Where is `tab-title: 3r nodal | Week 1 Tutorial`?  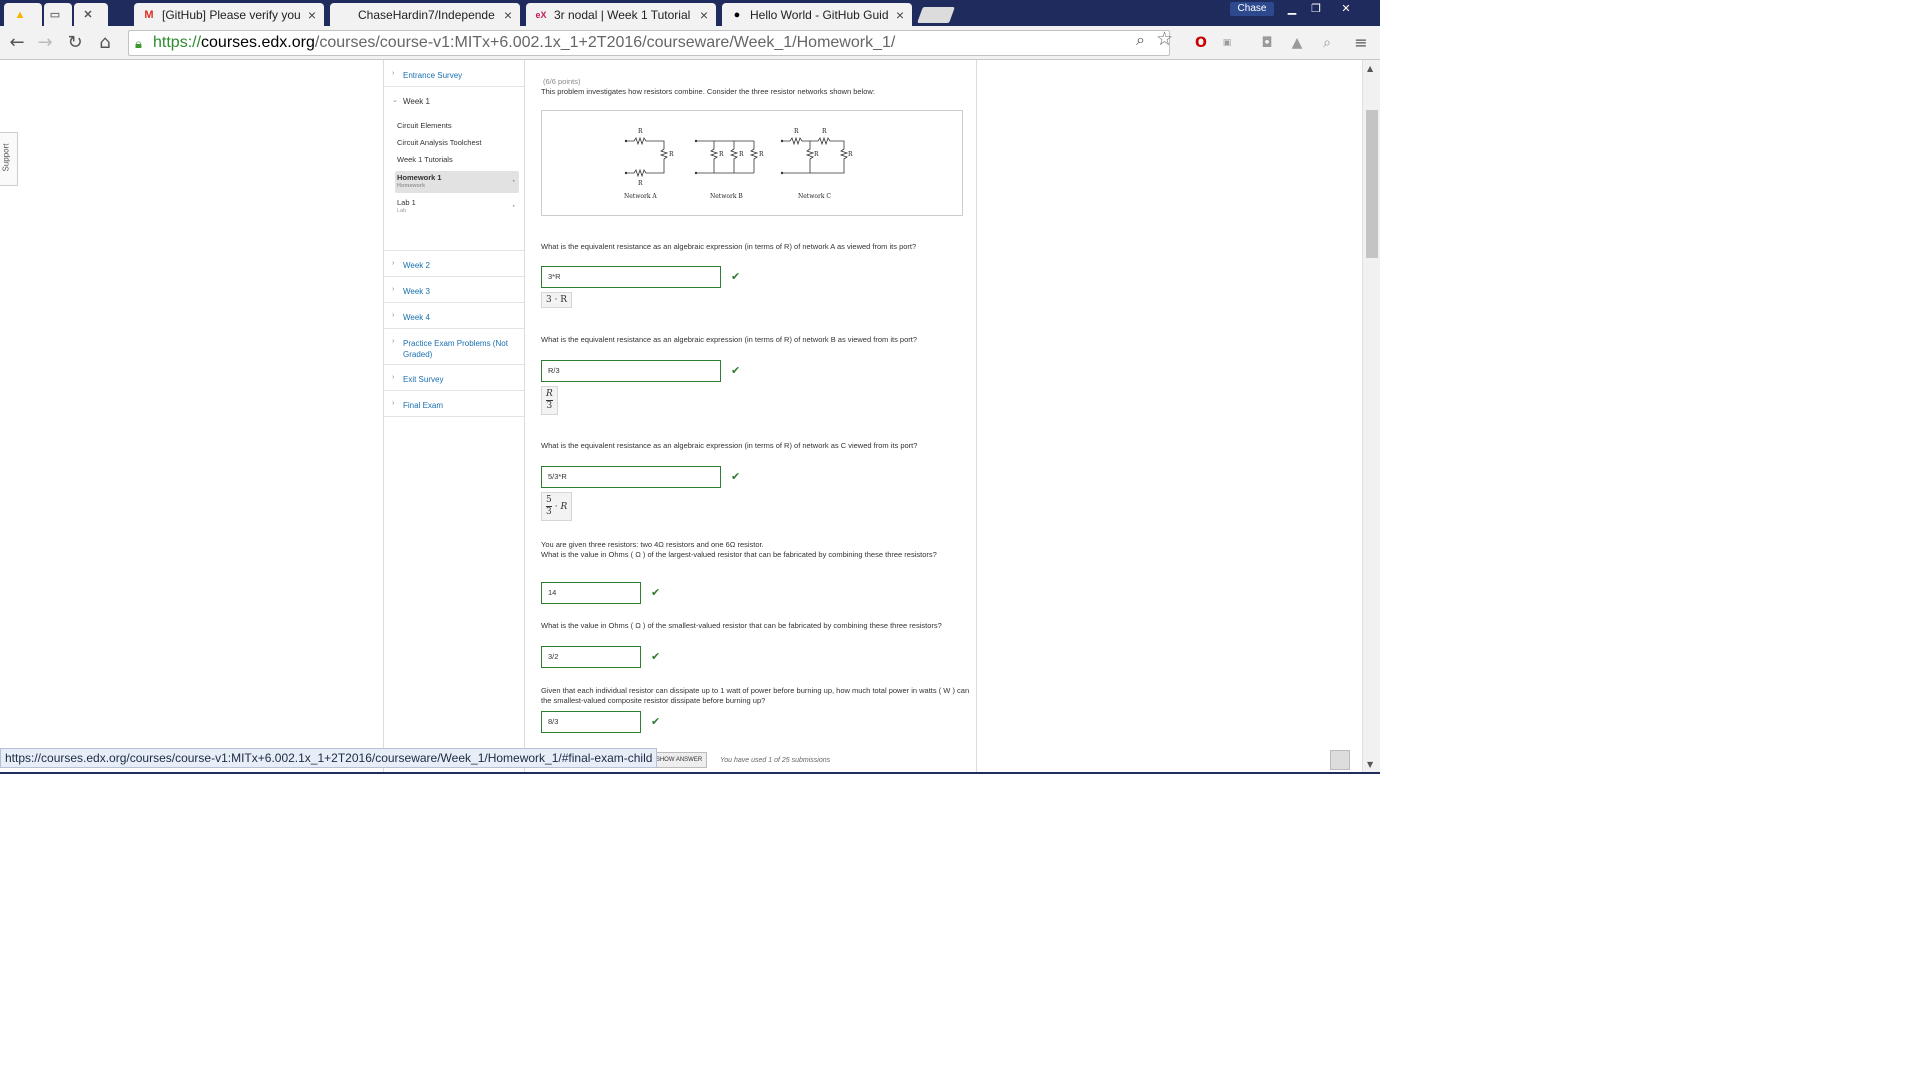 tab-title: 3r nodal | Week 1 Tutorial is located at coordinates (622, 14).